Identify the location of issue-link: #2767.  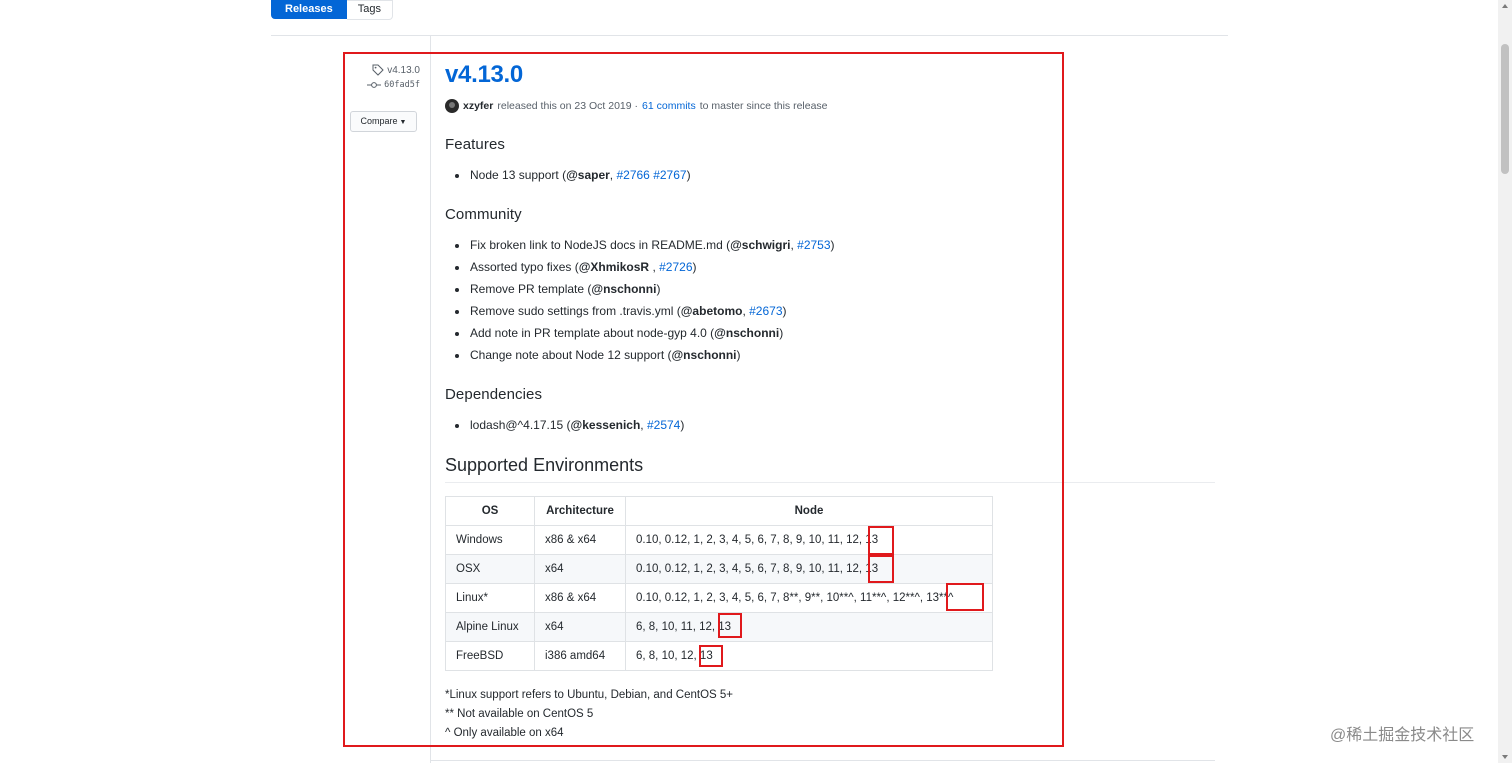
(669, 175).